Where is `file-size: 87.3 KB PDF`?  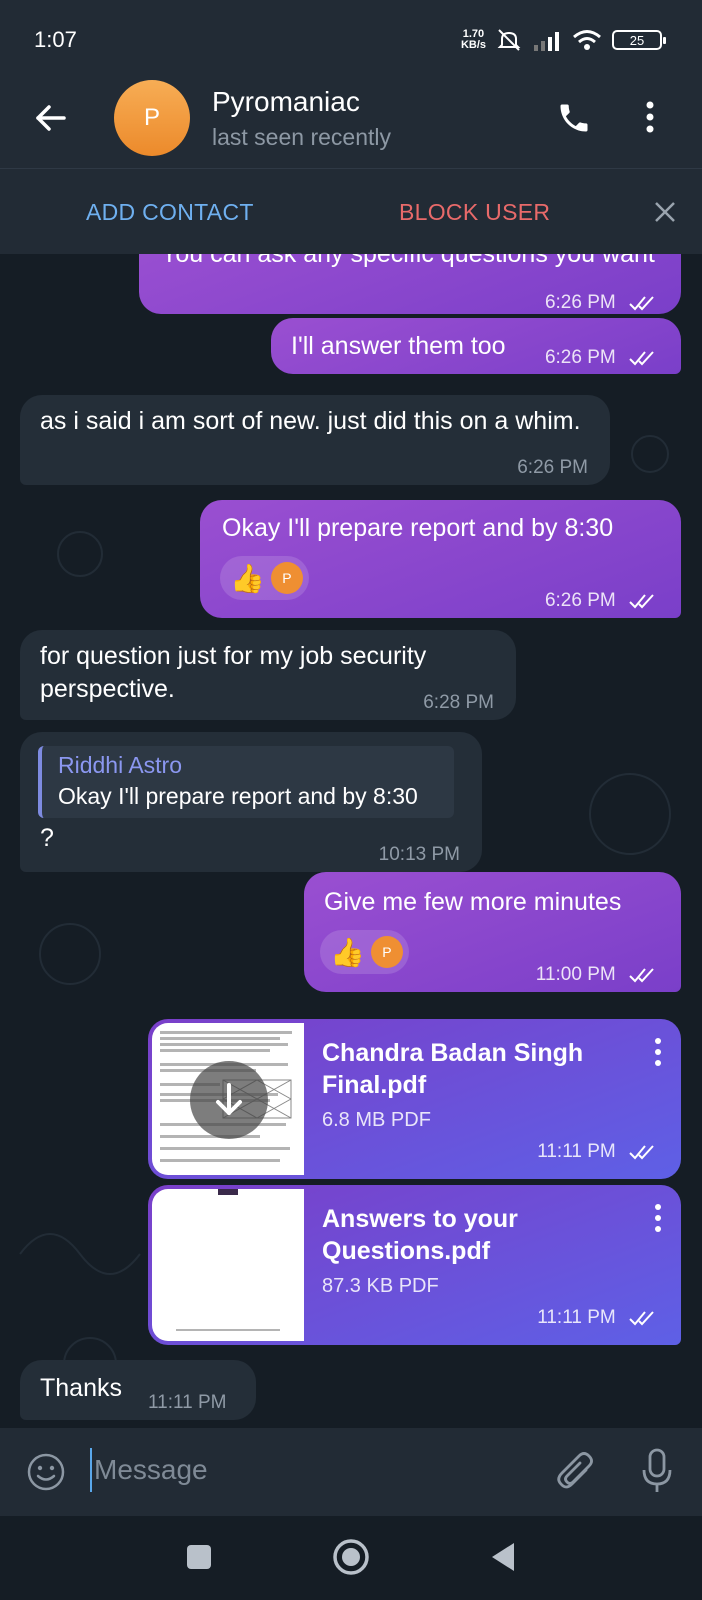 file-size: 87.3 KB PDF is located at coordinates (380, 1286).